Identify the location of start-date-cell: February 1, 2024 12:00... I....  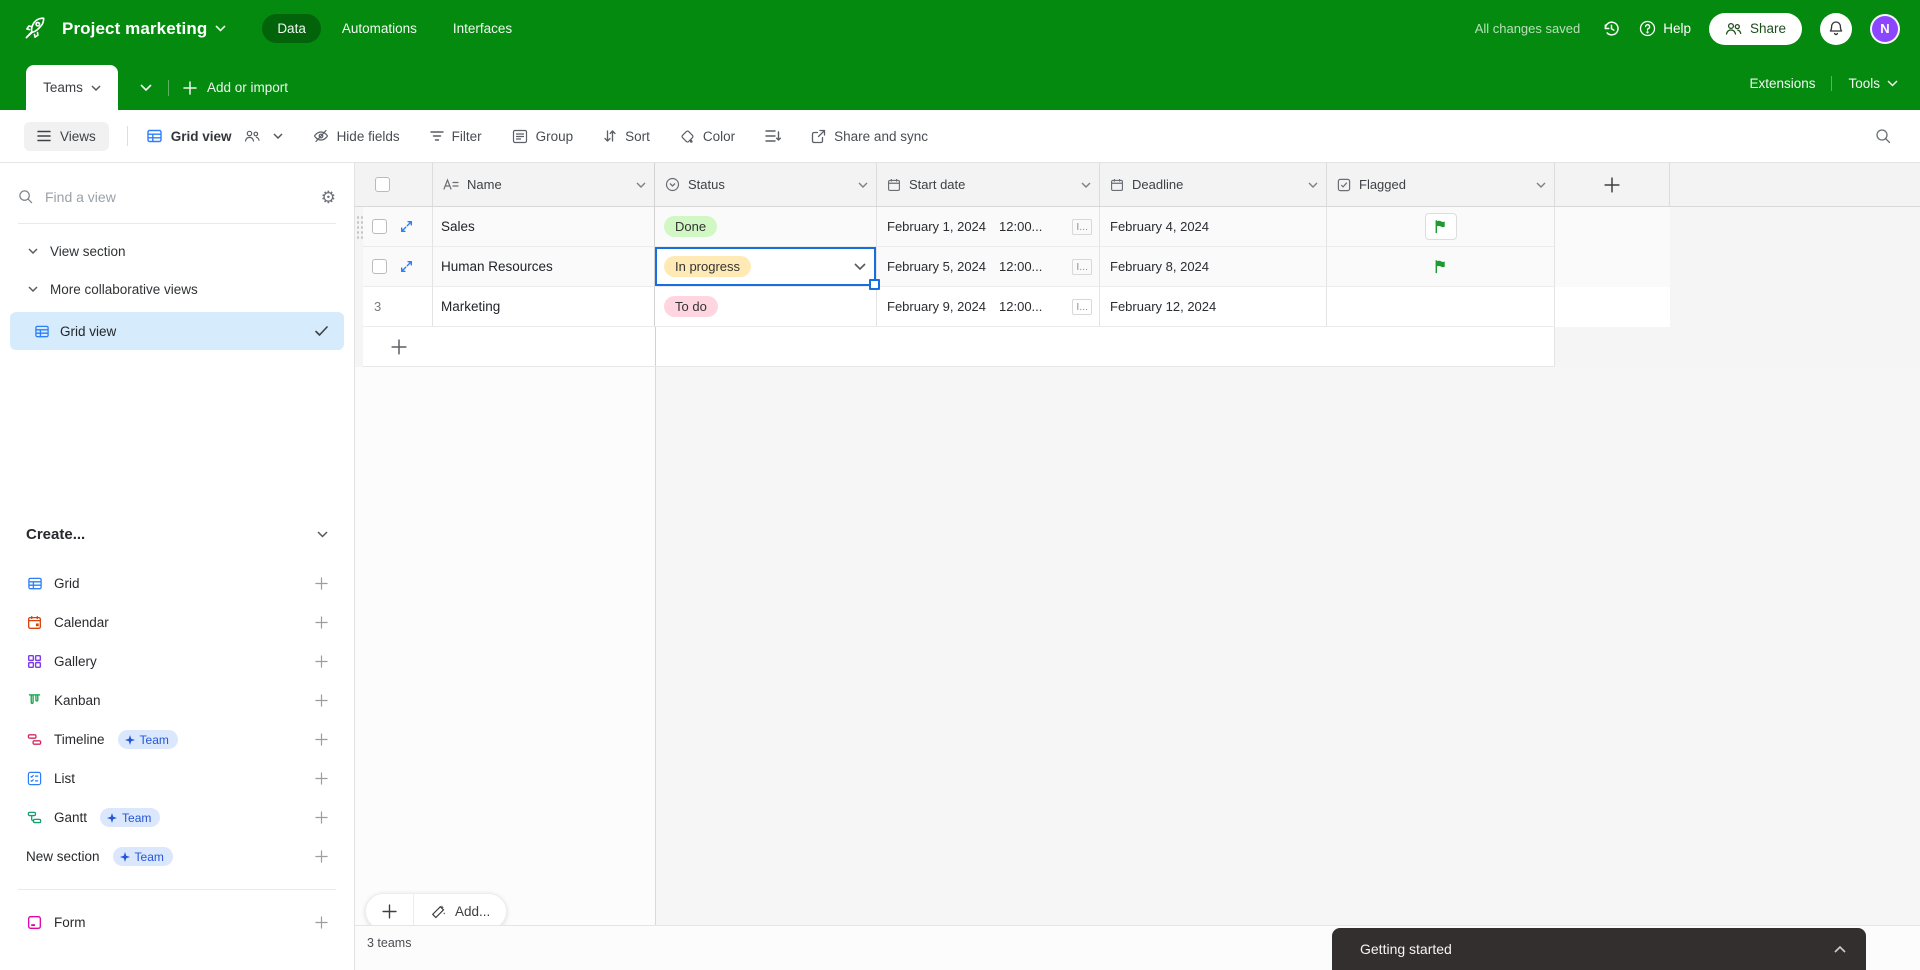
(988, 227).